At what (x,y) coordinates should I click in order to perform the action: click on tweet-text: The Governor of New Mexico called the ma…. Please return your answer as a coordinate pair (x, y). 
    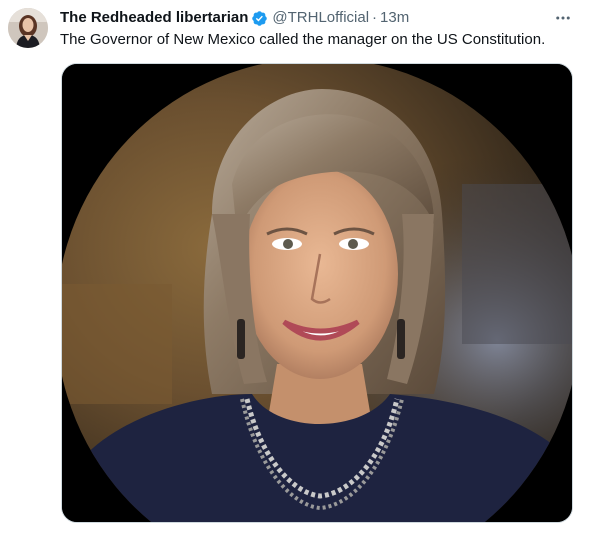
    Looking at the image, I should click on (303, 39).